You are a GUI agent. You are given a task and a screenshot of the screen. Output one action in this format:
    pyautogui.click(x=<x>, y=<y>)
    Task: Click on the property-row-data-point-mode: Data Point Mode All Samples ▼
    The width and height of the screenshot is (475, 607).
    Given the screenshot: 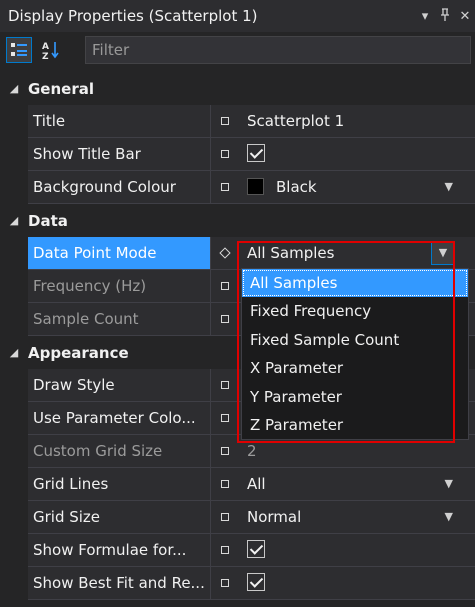 What is the action you would take?
    pyautogui.click(x=237, y=253)
    